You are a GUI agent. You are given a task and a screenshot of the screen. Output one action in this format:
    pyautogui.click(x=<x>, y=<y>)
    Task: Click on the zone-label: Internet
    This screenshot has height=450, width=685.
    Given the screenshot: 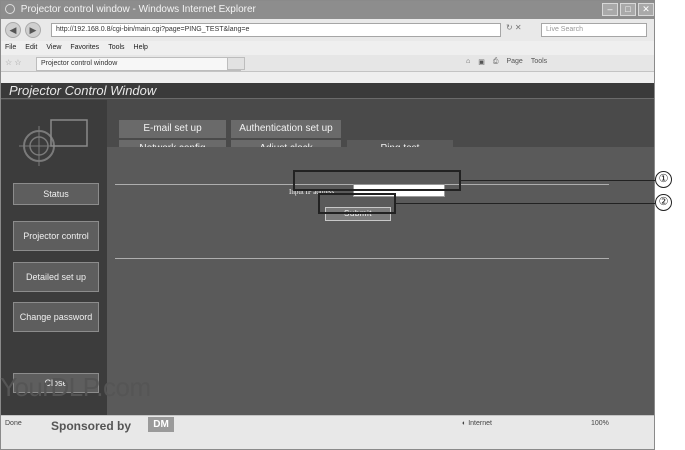 What is the action you would take?
    pyautogui.click(x=480, y=423)
    